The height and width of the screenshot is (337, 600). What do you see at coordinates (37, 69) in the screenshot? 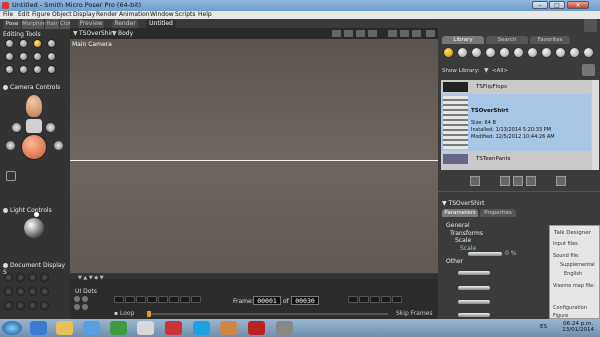
I see `morph-brush-tool-icon` at bounding box center [37, 69].